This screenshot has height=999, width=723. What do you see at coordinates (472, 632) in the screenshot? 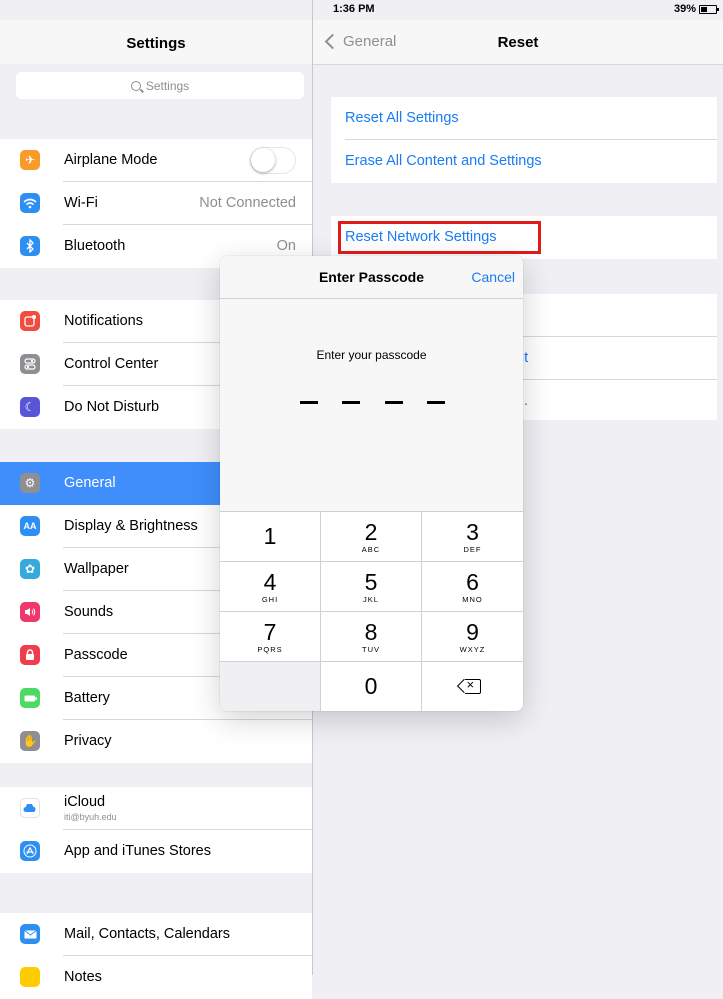
I see `key-digit: 9` at bounding box center [472, 632].